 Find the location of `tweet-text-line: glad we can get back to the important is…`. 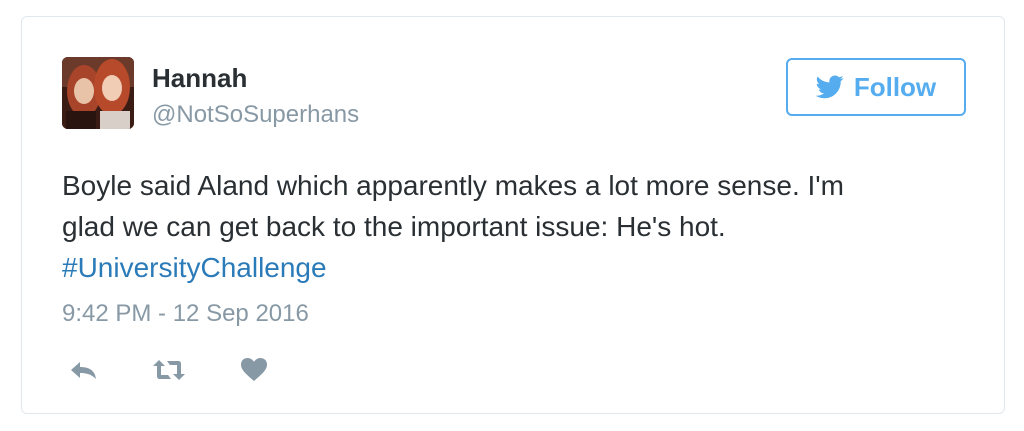

tweet-text-line: glad we can get back to the important is… is located at coordinates (394, 226).